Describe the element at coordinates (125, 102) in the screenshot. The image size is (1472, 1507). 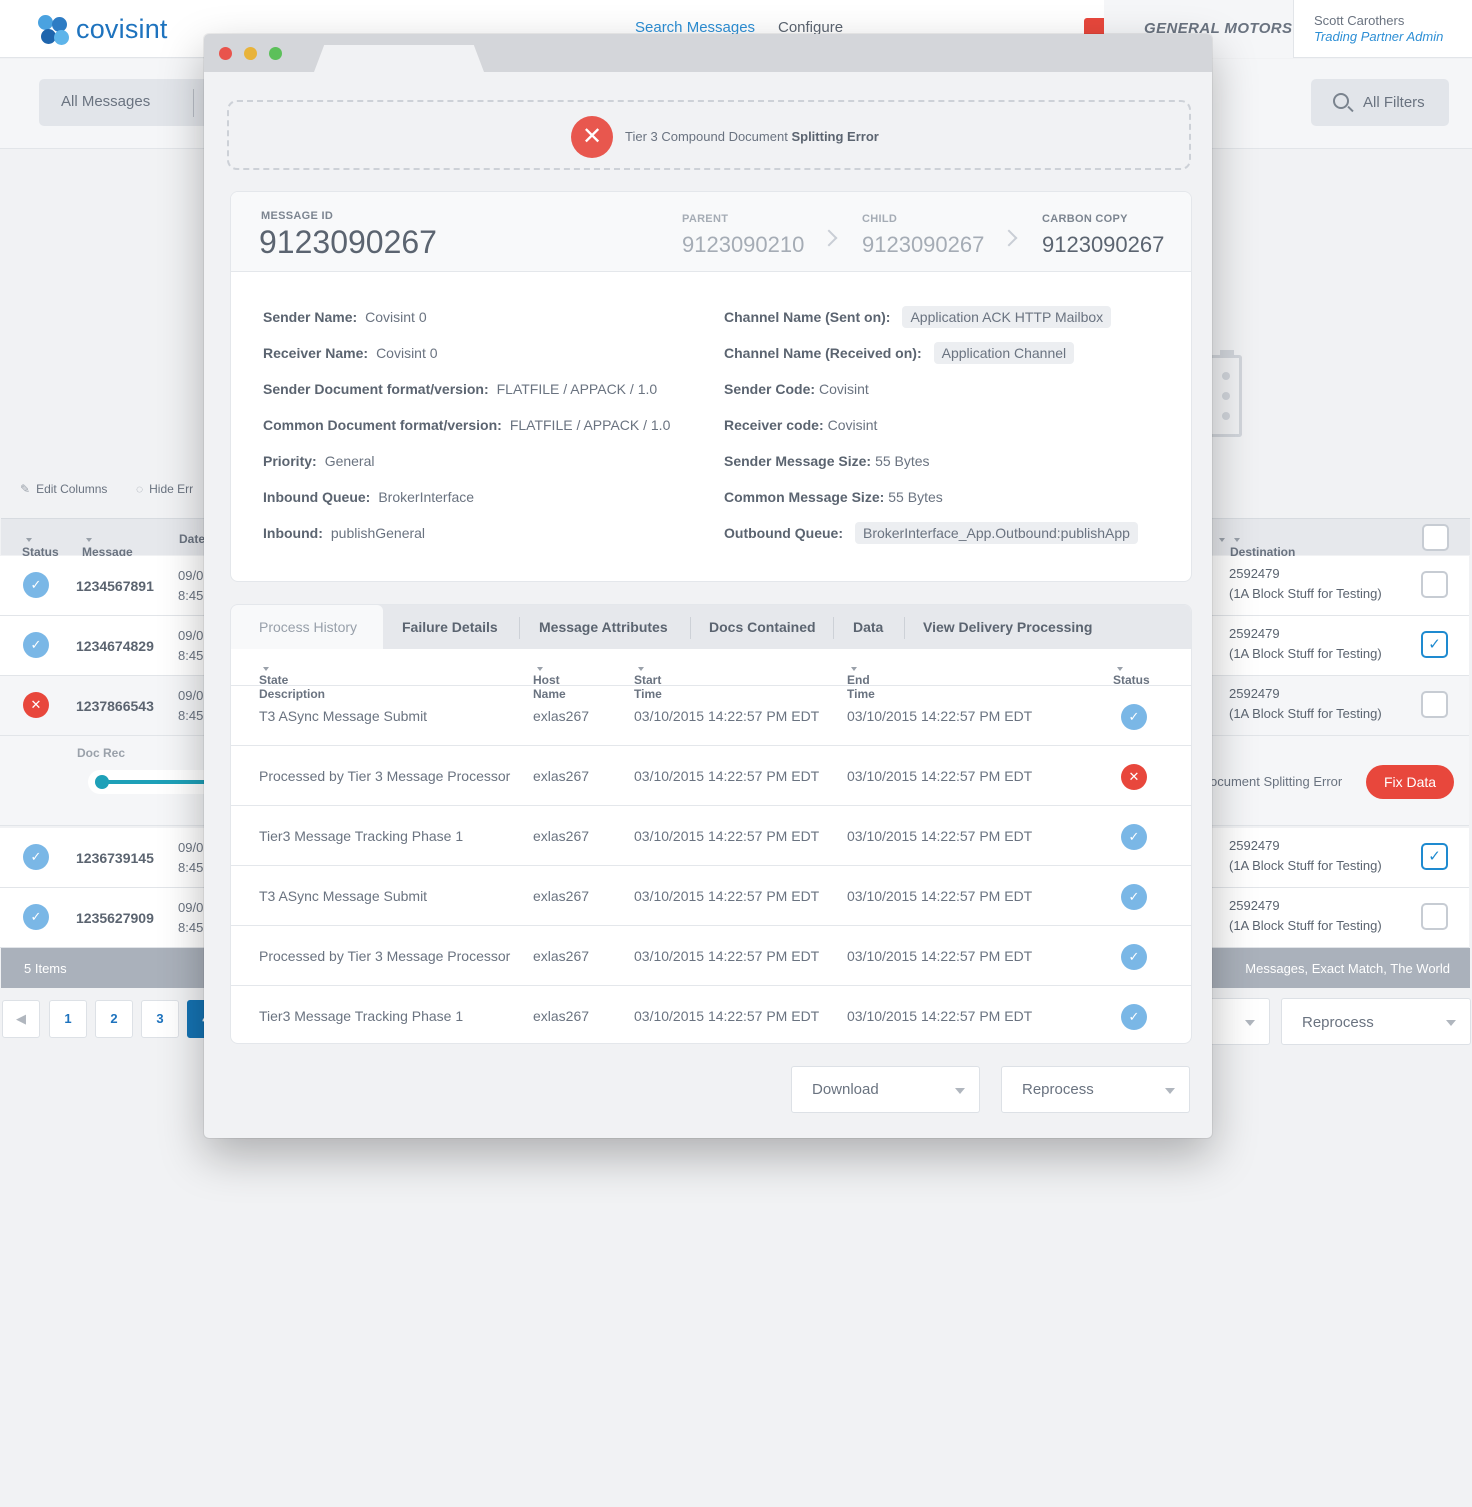
I see `all-messages-dropdown: All Messages` at that location.